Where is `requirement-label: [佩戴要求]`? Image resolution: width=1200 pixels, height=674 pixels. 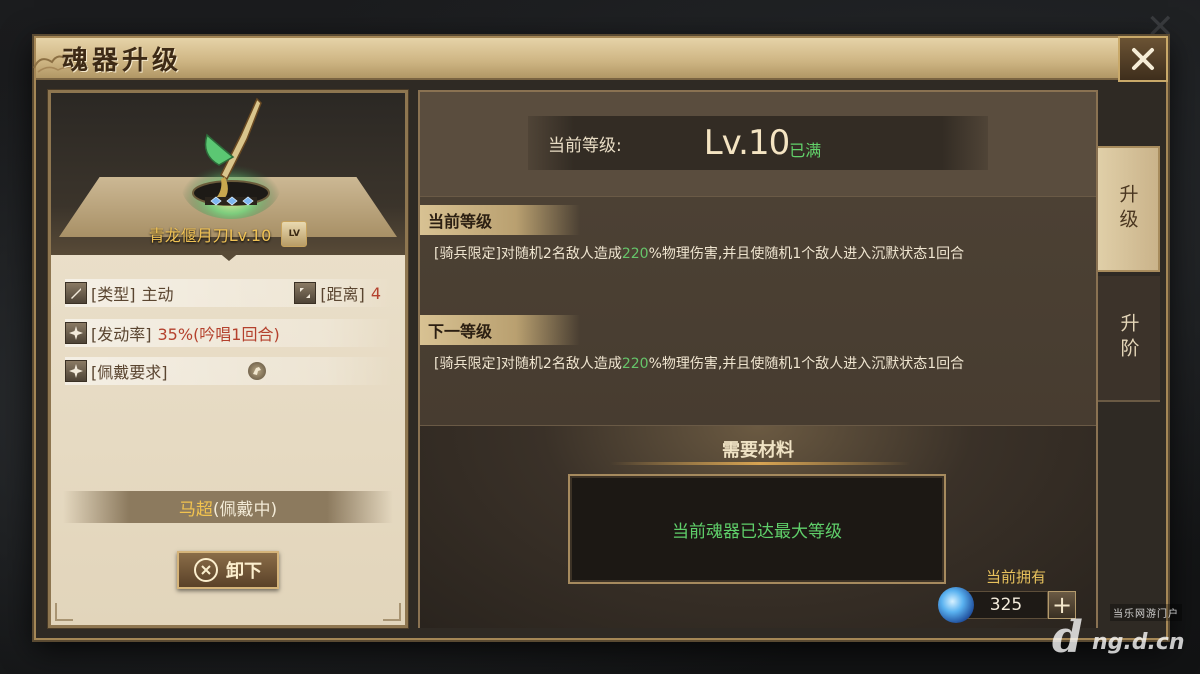
requirement-label: [佩戴要求] is located at coordinates (129, 372).